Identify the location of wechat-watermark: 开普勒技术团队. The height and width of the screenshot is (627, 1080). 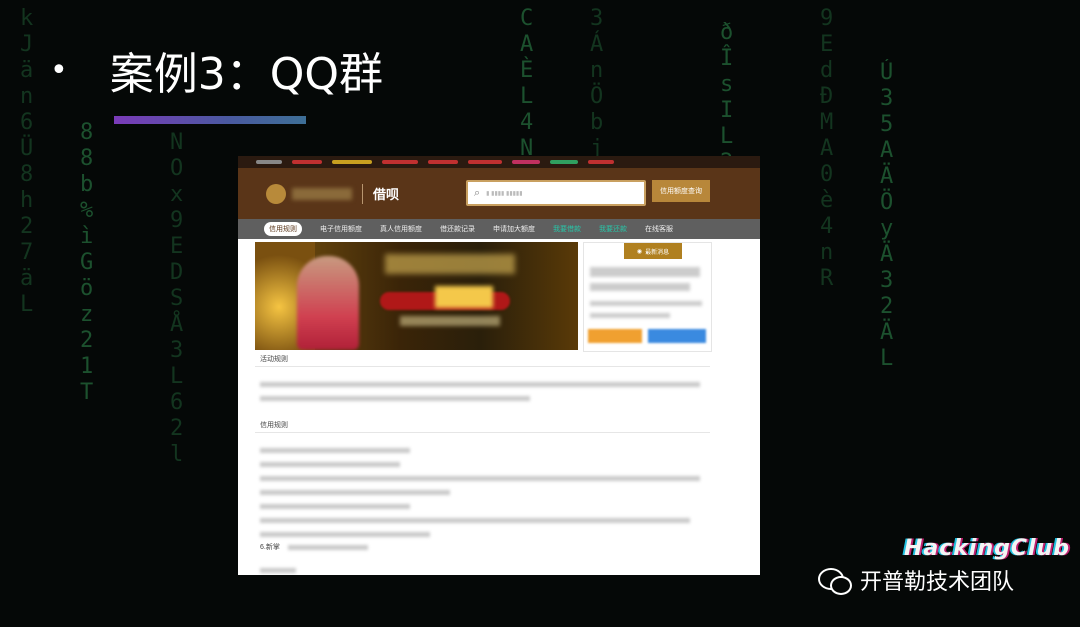
(916, 580).